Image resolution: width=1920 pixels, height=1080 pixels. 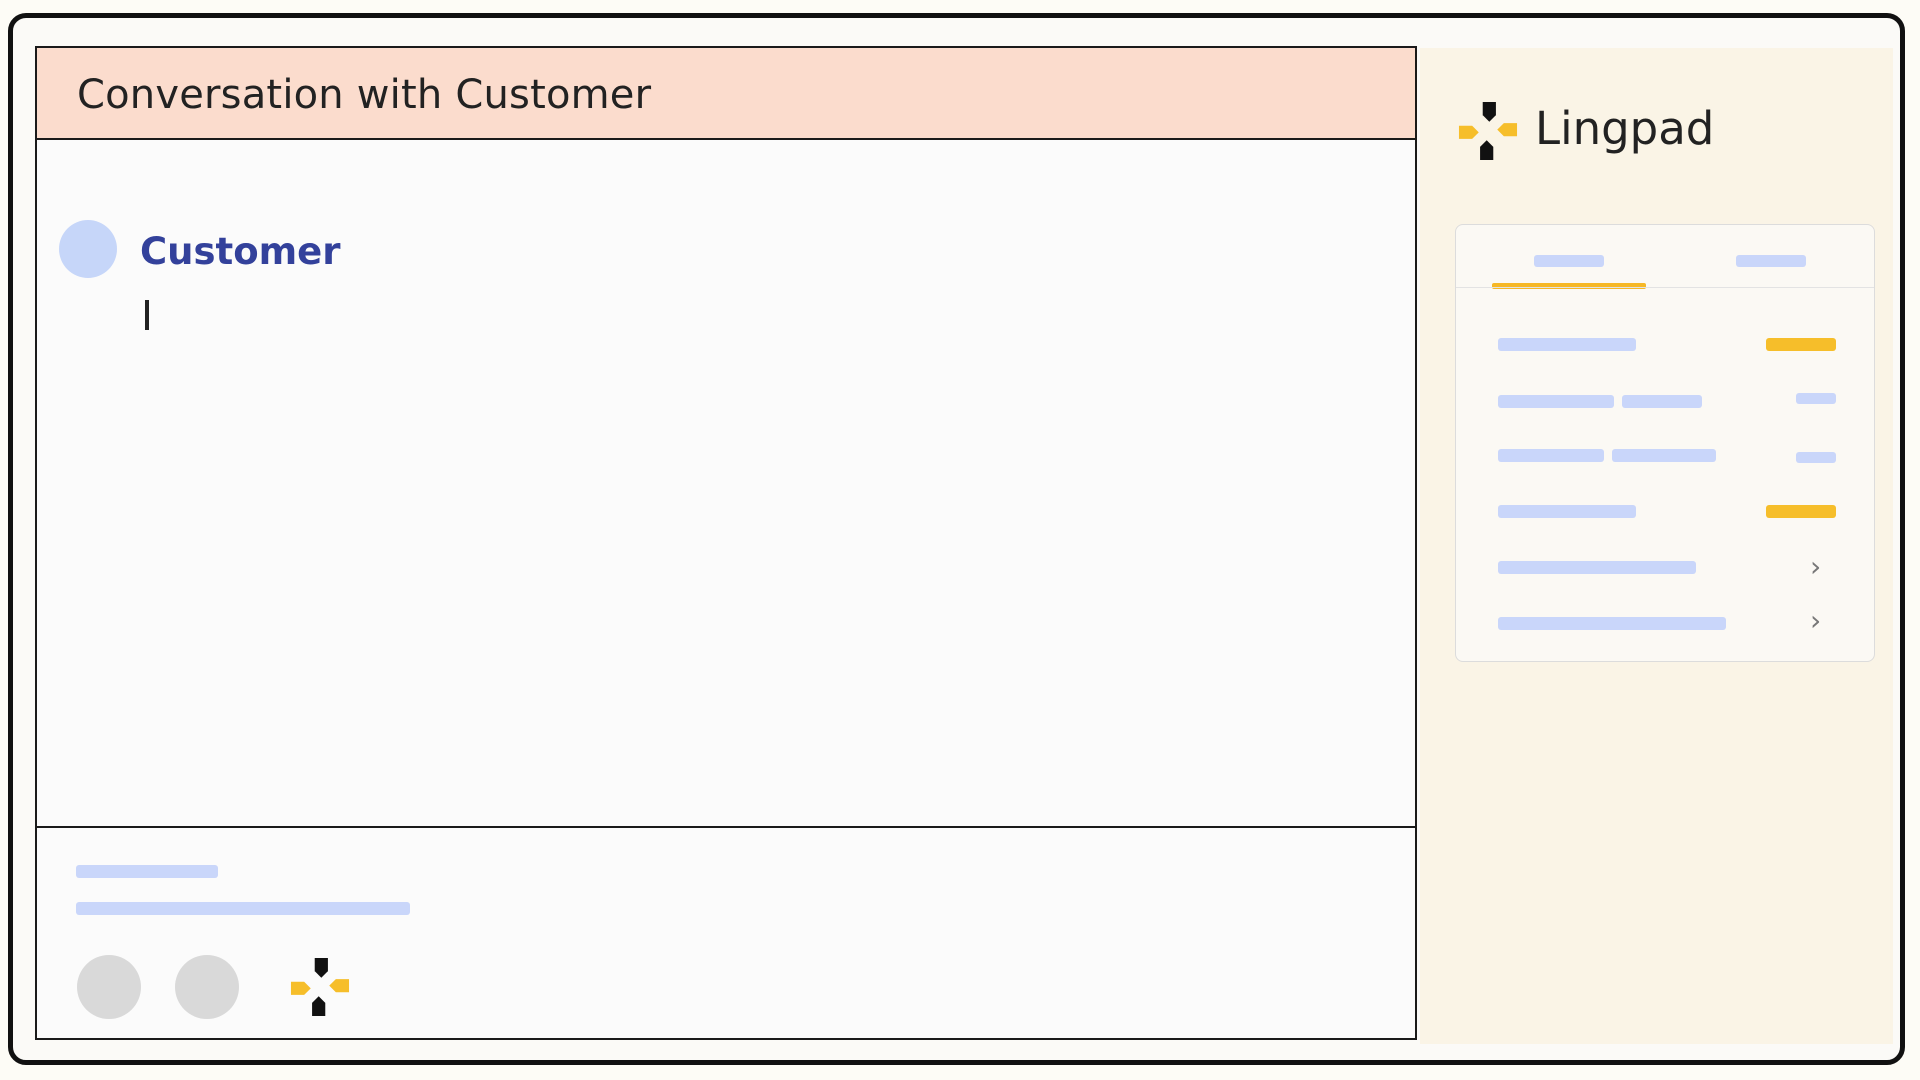 I want to click on conversation-header: Conversation with Customer, so click(x=726, y=94).